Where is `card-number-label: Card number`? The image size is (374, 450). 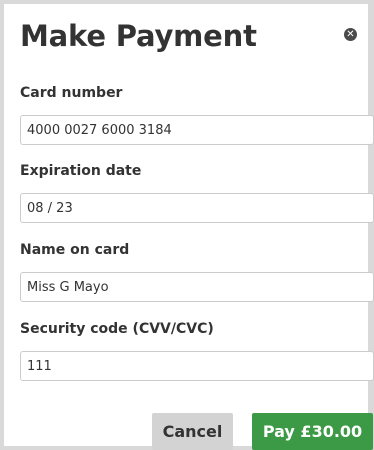
card-number-label: Card number is located at coordinates (71, 93).